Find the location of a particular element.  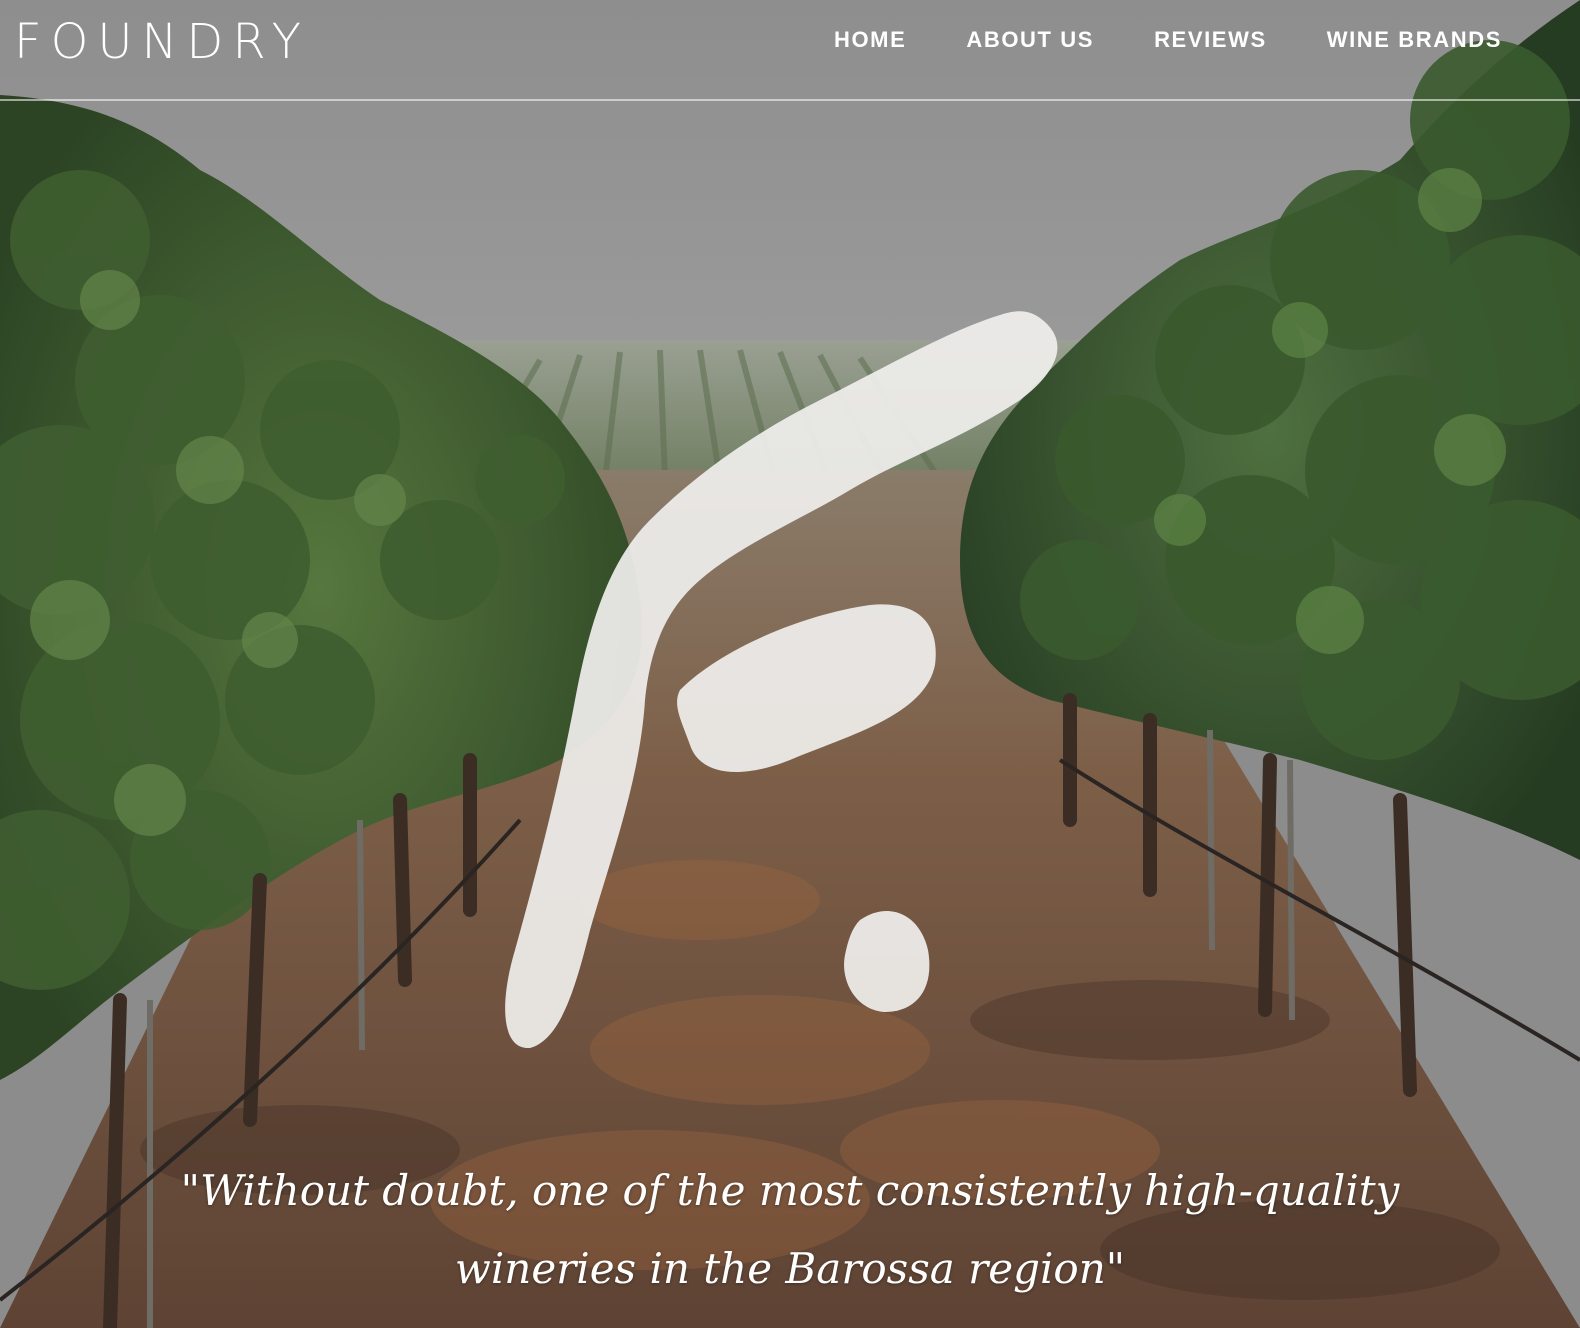

hero-quote-line-2: wineries in the Barossa region" is located at coordinates (790, 1268).